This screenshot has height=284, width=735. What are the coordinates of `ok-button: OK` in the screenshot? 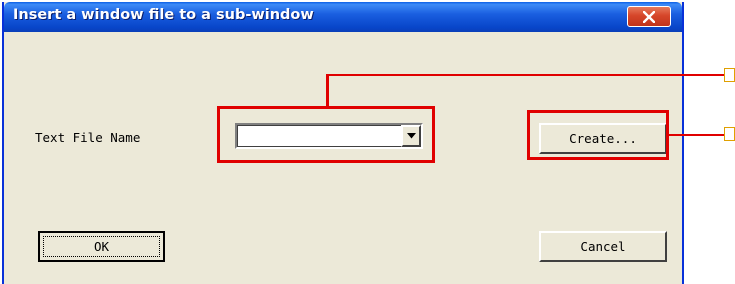 It's located at (101, 246).